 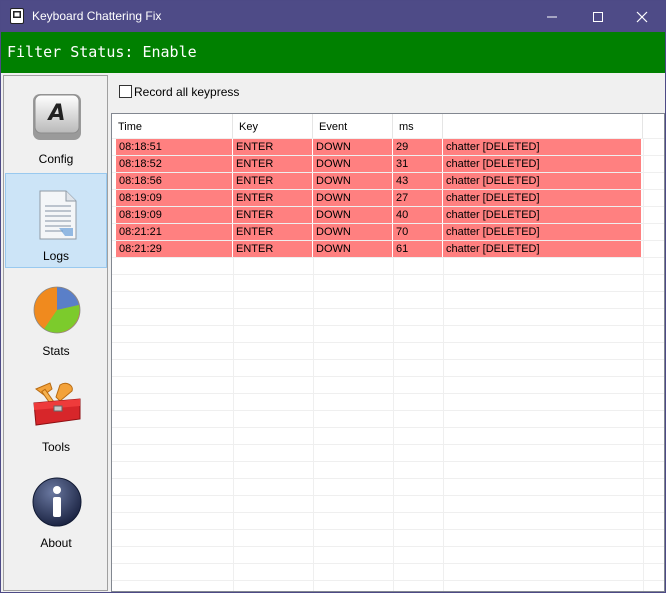 I want to click on cell-ms: 70, so click(x=418, y=232).